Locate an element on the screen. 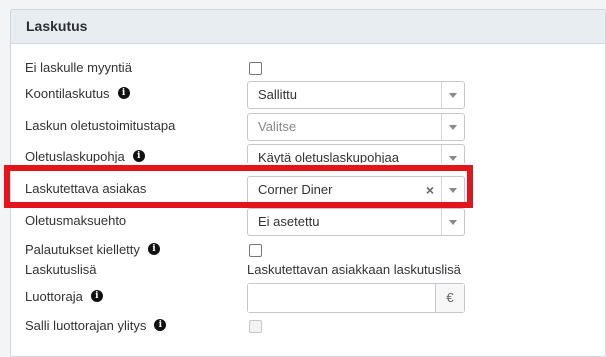 This screenshot has width=606, height=357. row-default-delivery-method: Laskun oletustoimitustapa Valitse is located at coordinates (310, 126).